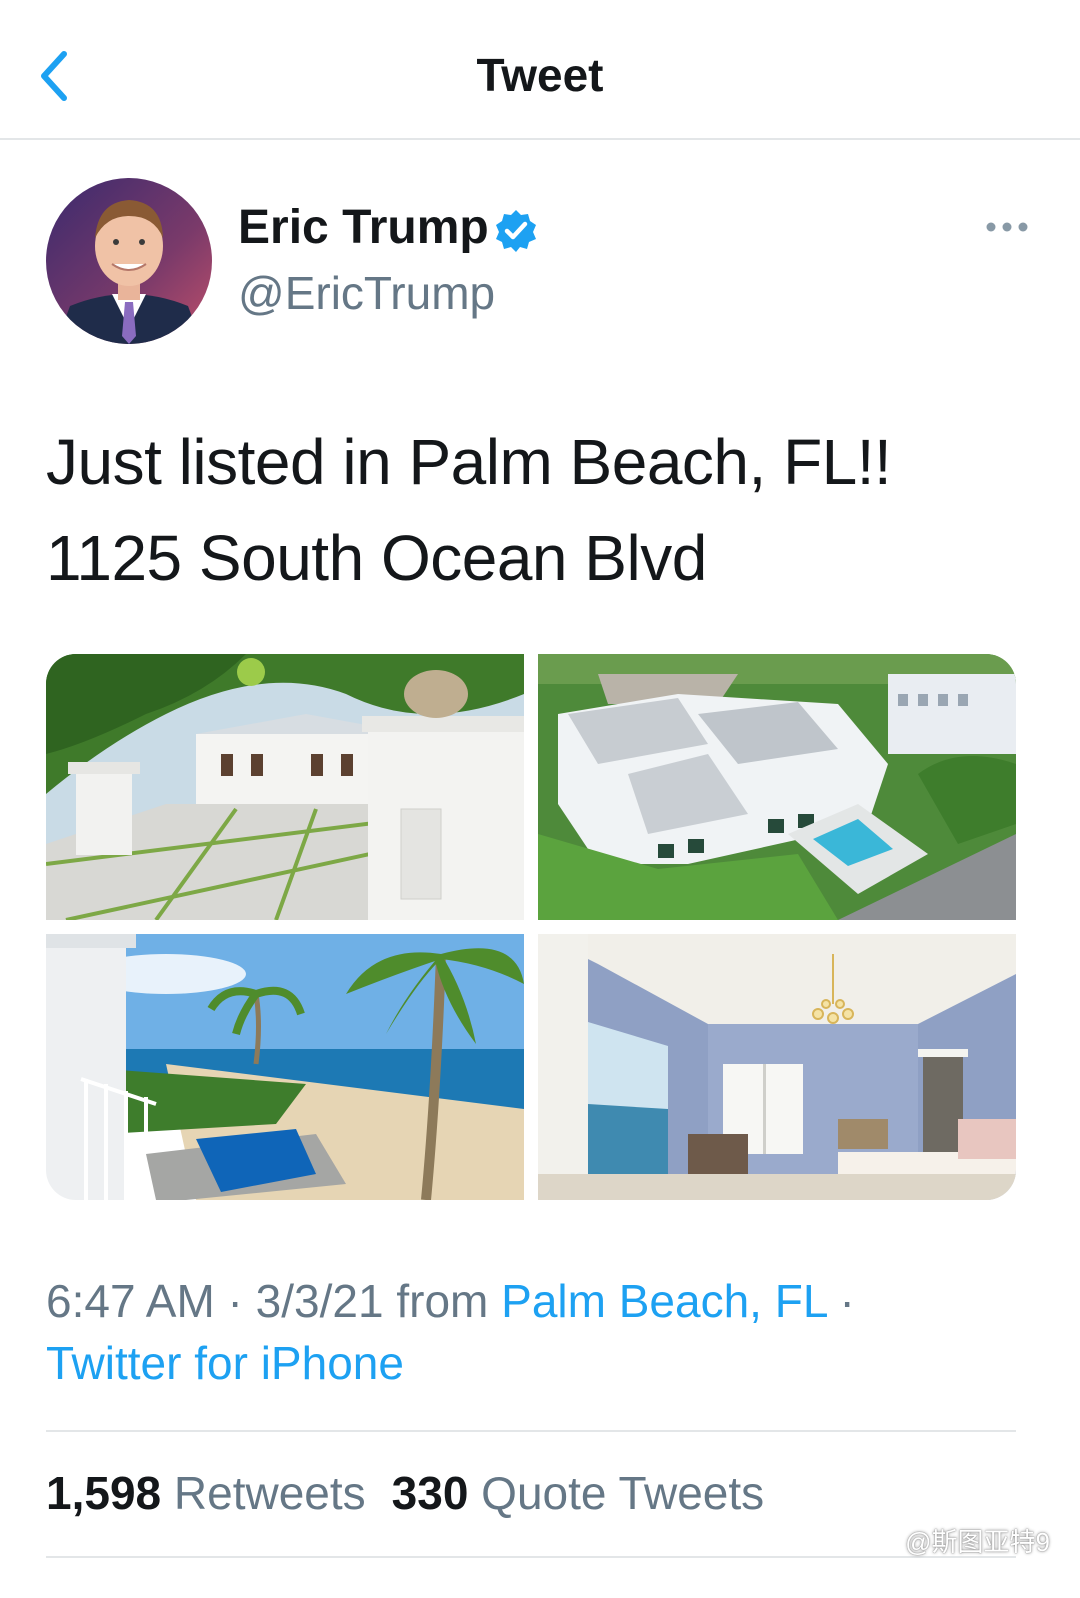 Image resolution: width=1080 pixels, height=1598 pixels. I want to click on tweet-stats: 1,598 Retweets 330 Quote Tweets, so click(418, 1493).